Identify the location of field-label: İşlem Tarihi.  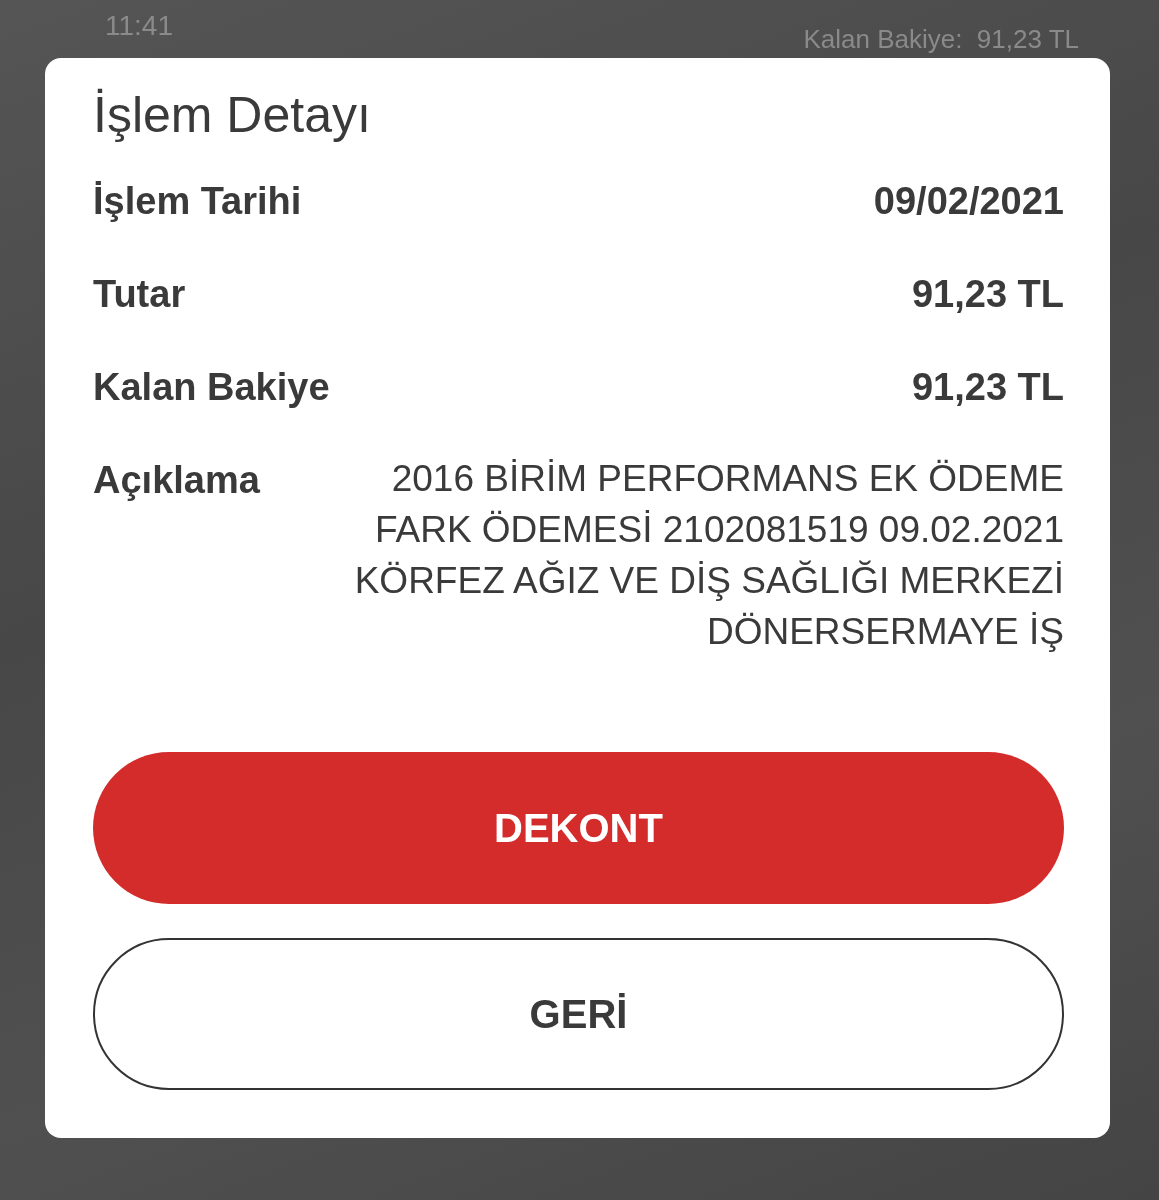
(197, 201).